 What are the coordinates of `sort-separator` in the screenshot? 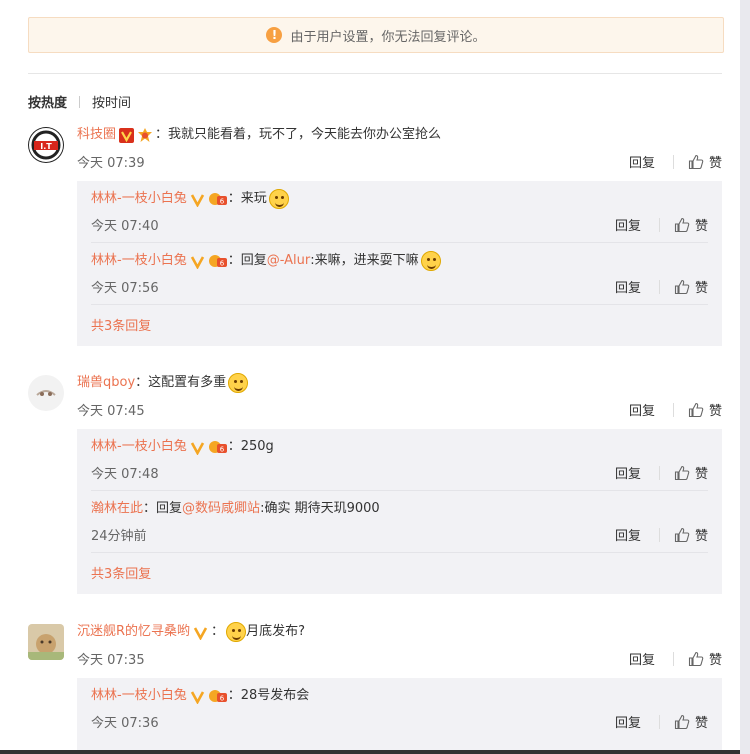 It's located at (80, 101).